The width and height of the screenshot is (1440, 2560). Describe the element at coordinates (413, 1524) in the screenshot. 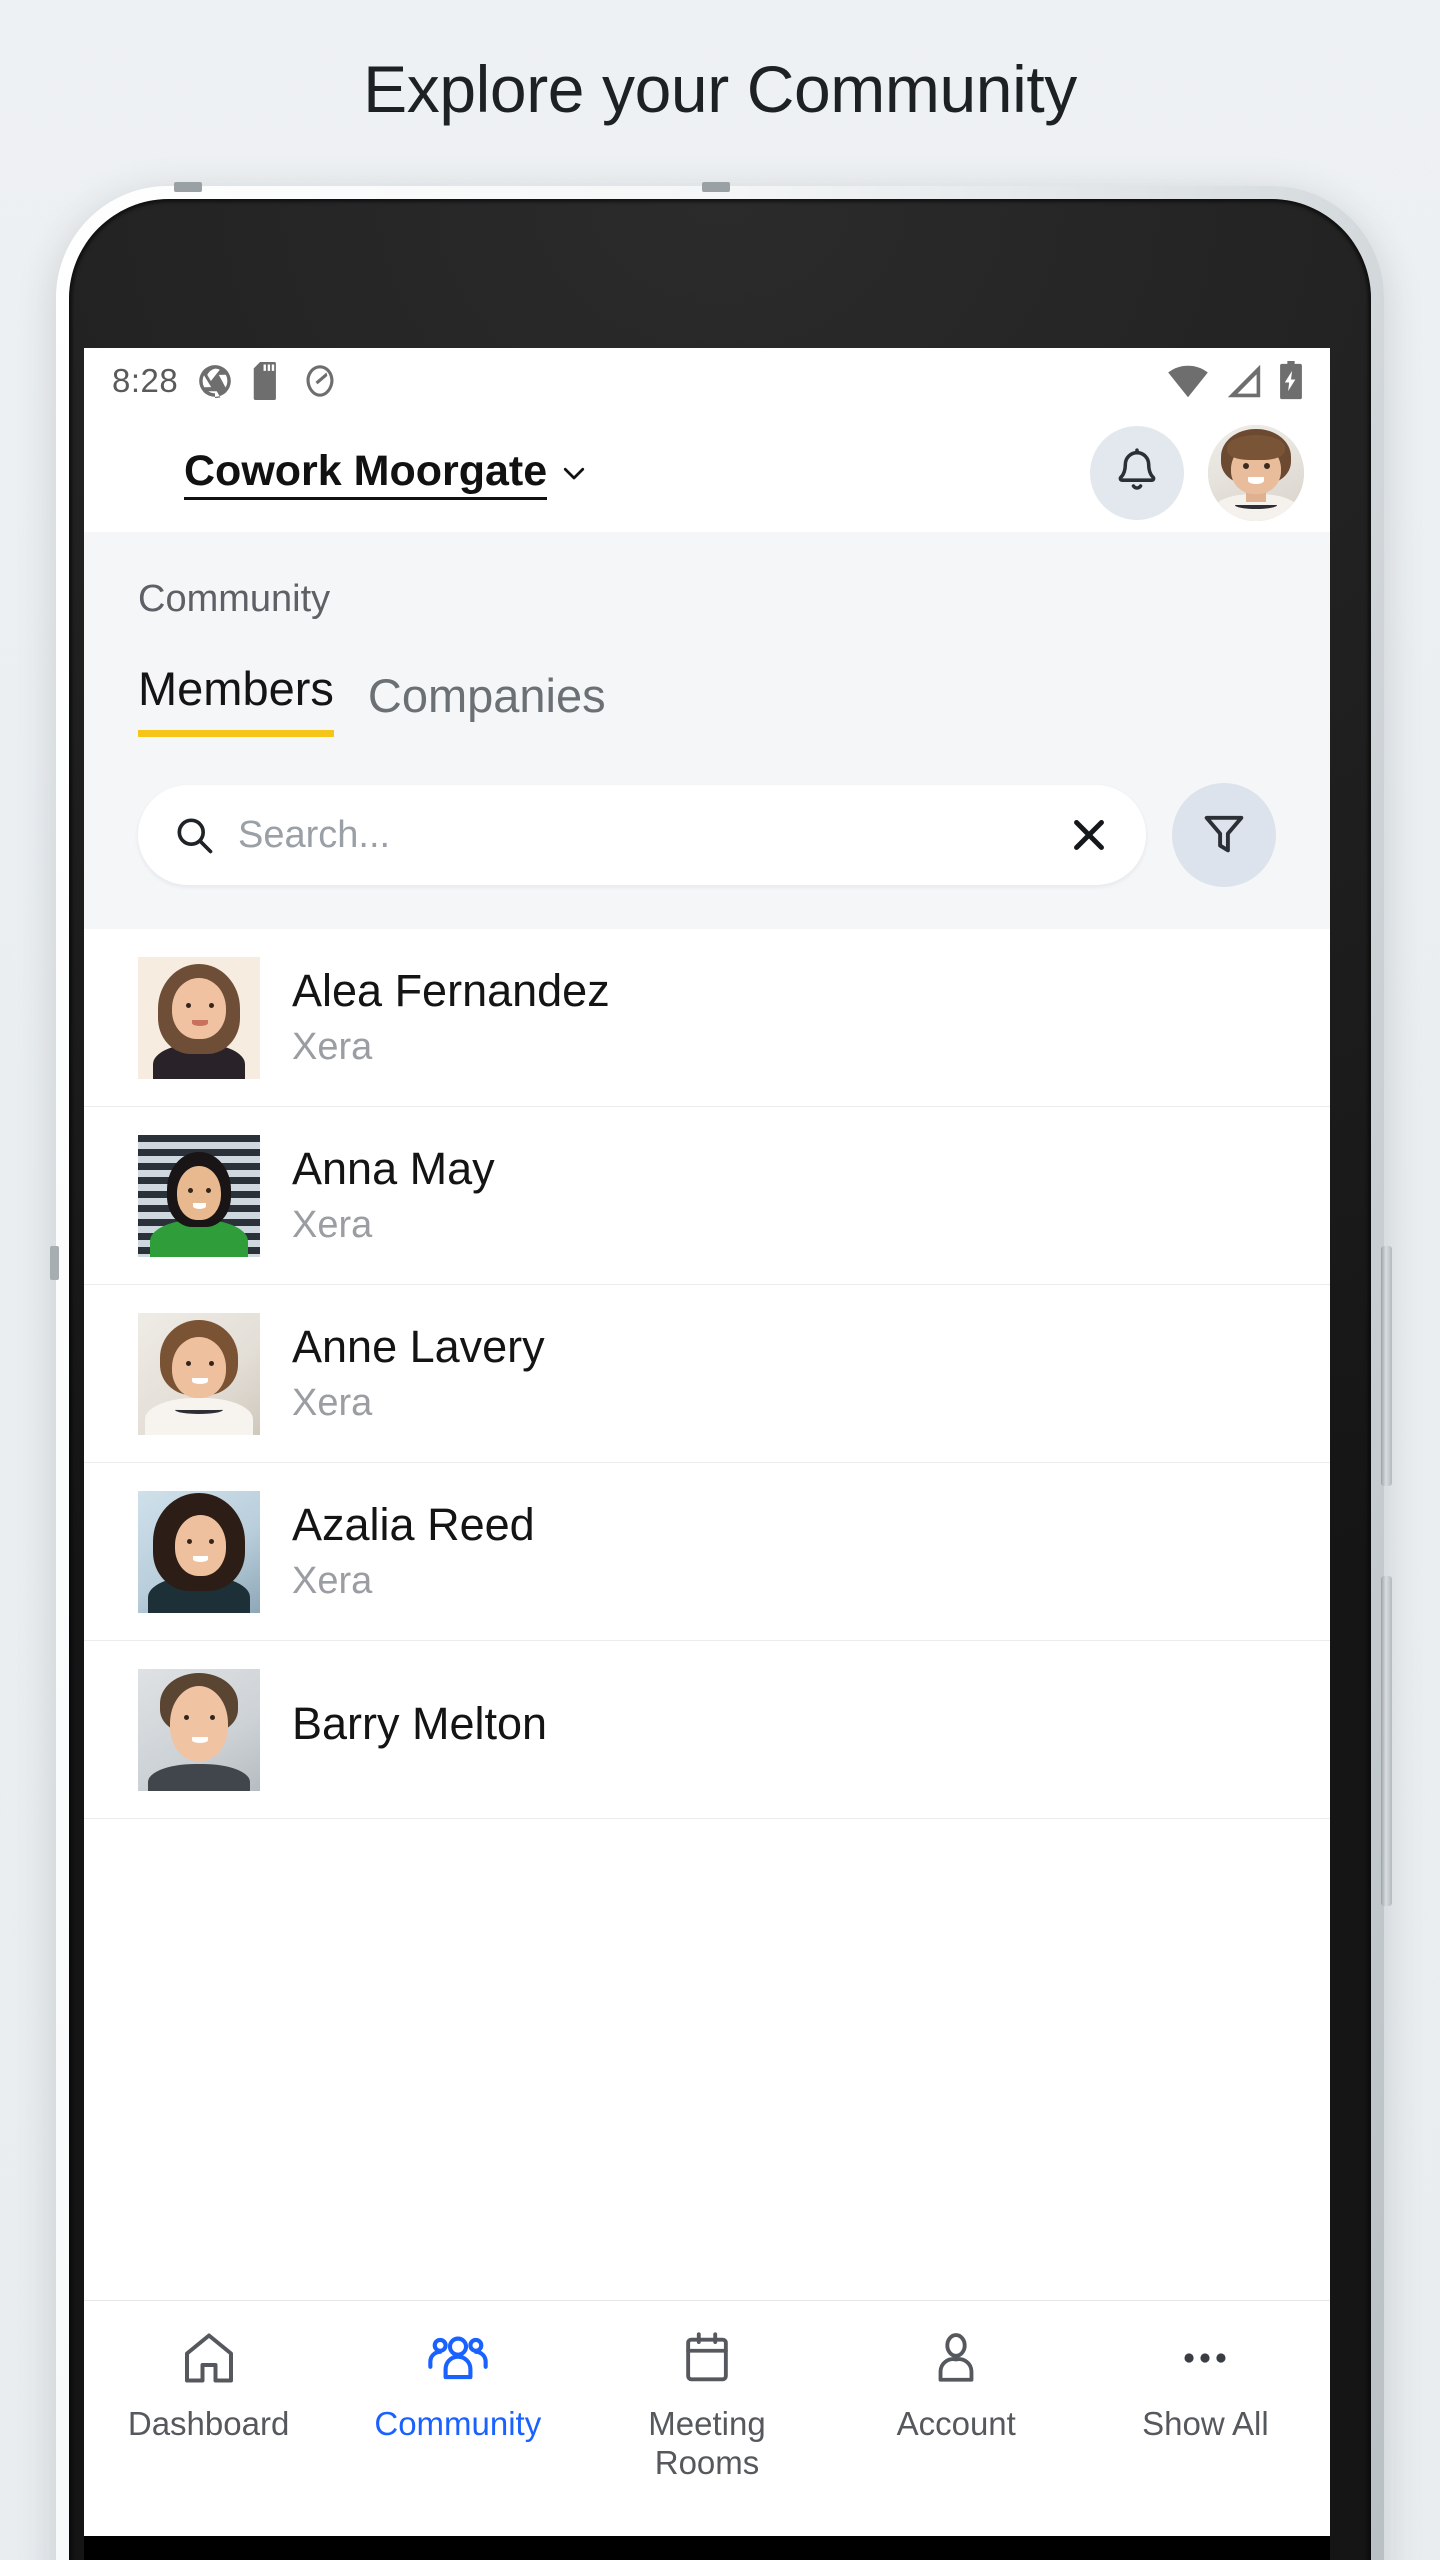

I see `member-name: Azalia Reed` at that location.